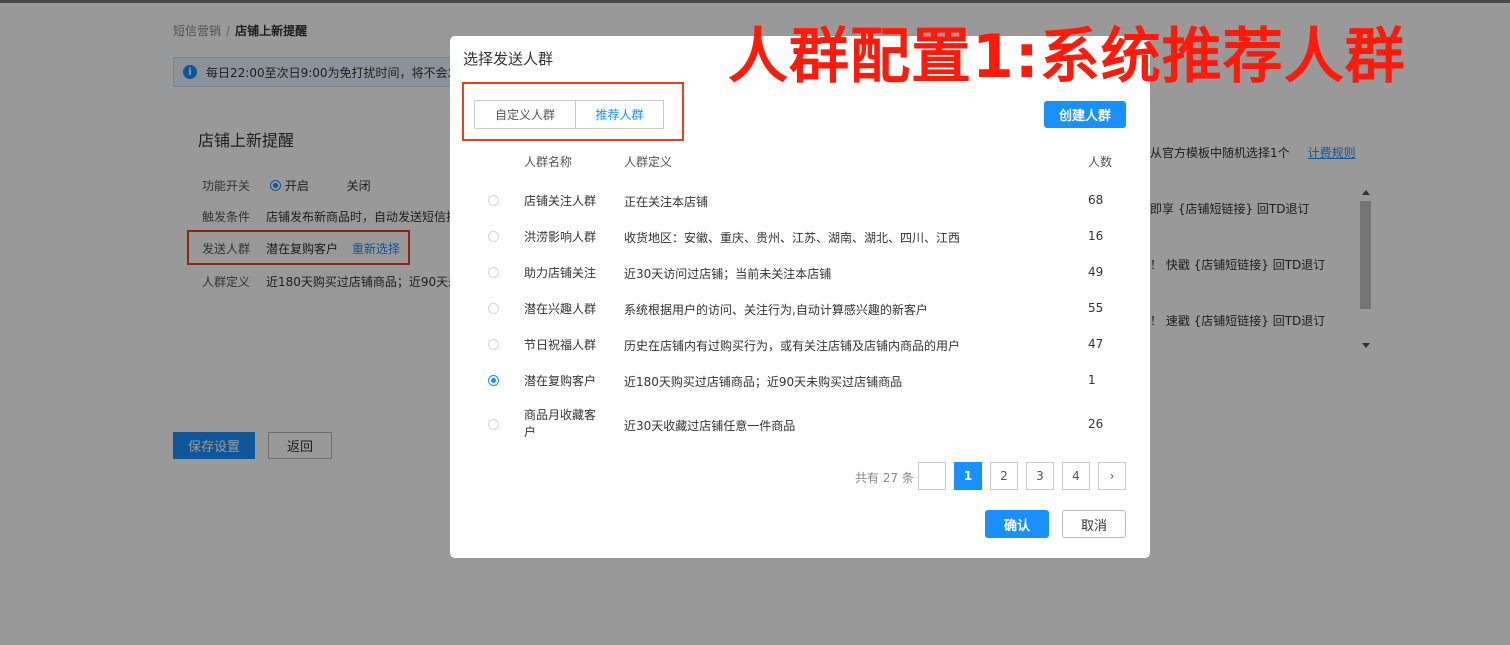 The width and height of the screenshot is (1510, 645). I want to click on prev-page-button, so click(932, 476).